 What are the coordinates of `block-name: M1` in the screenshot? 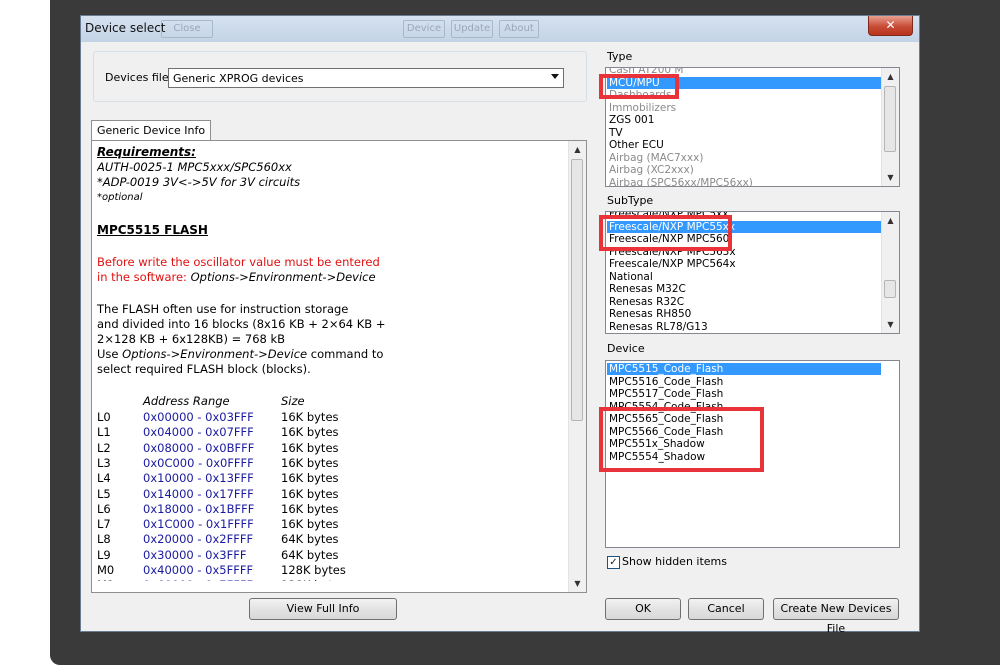 It's located at (105, 579).